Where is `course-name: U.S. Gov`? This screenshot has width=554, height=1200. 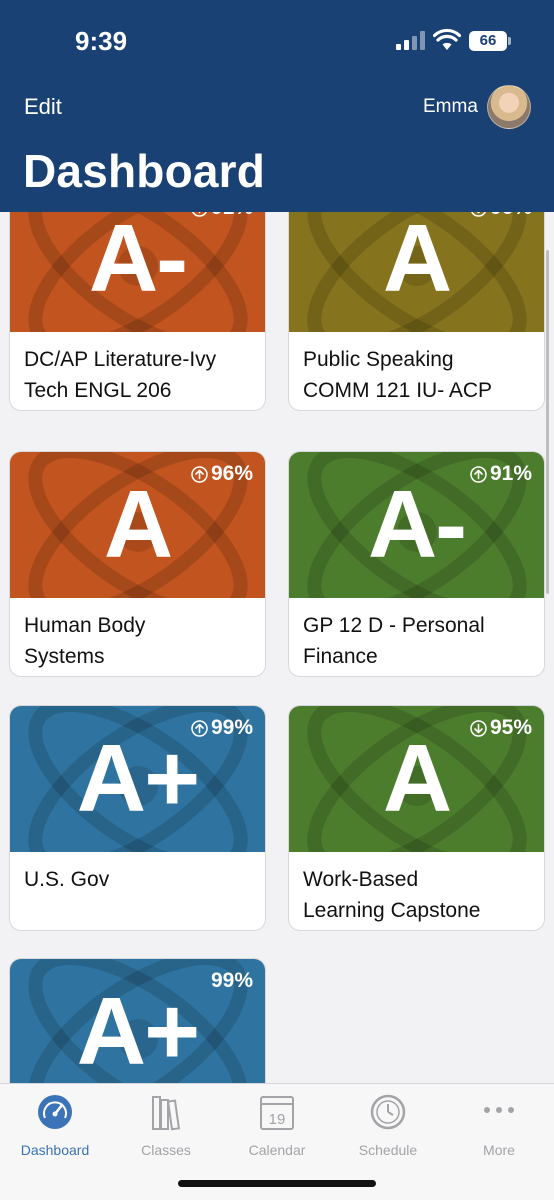 course-name: U.S. Gov is located at coordinates (67, 879).